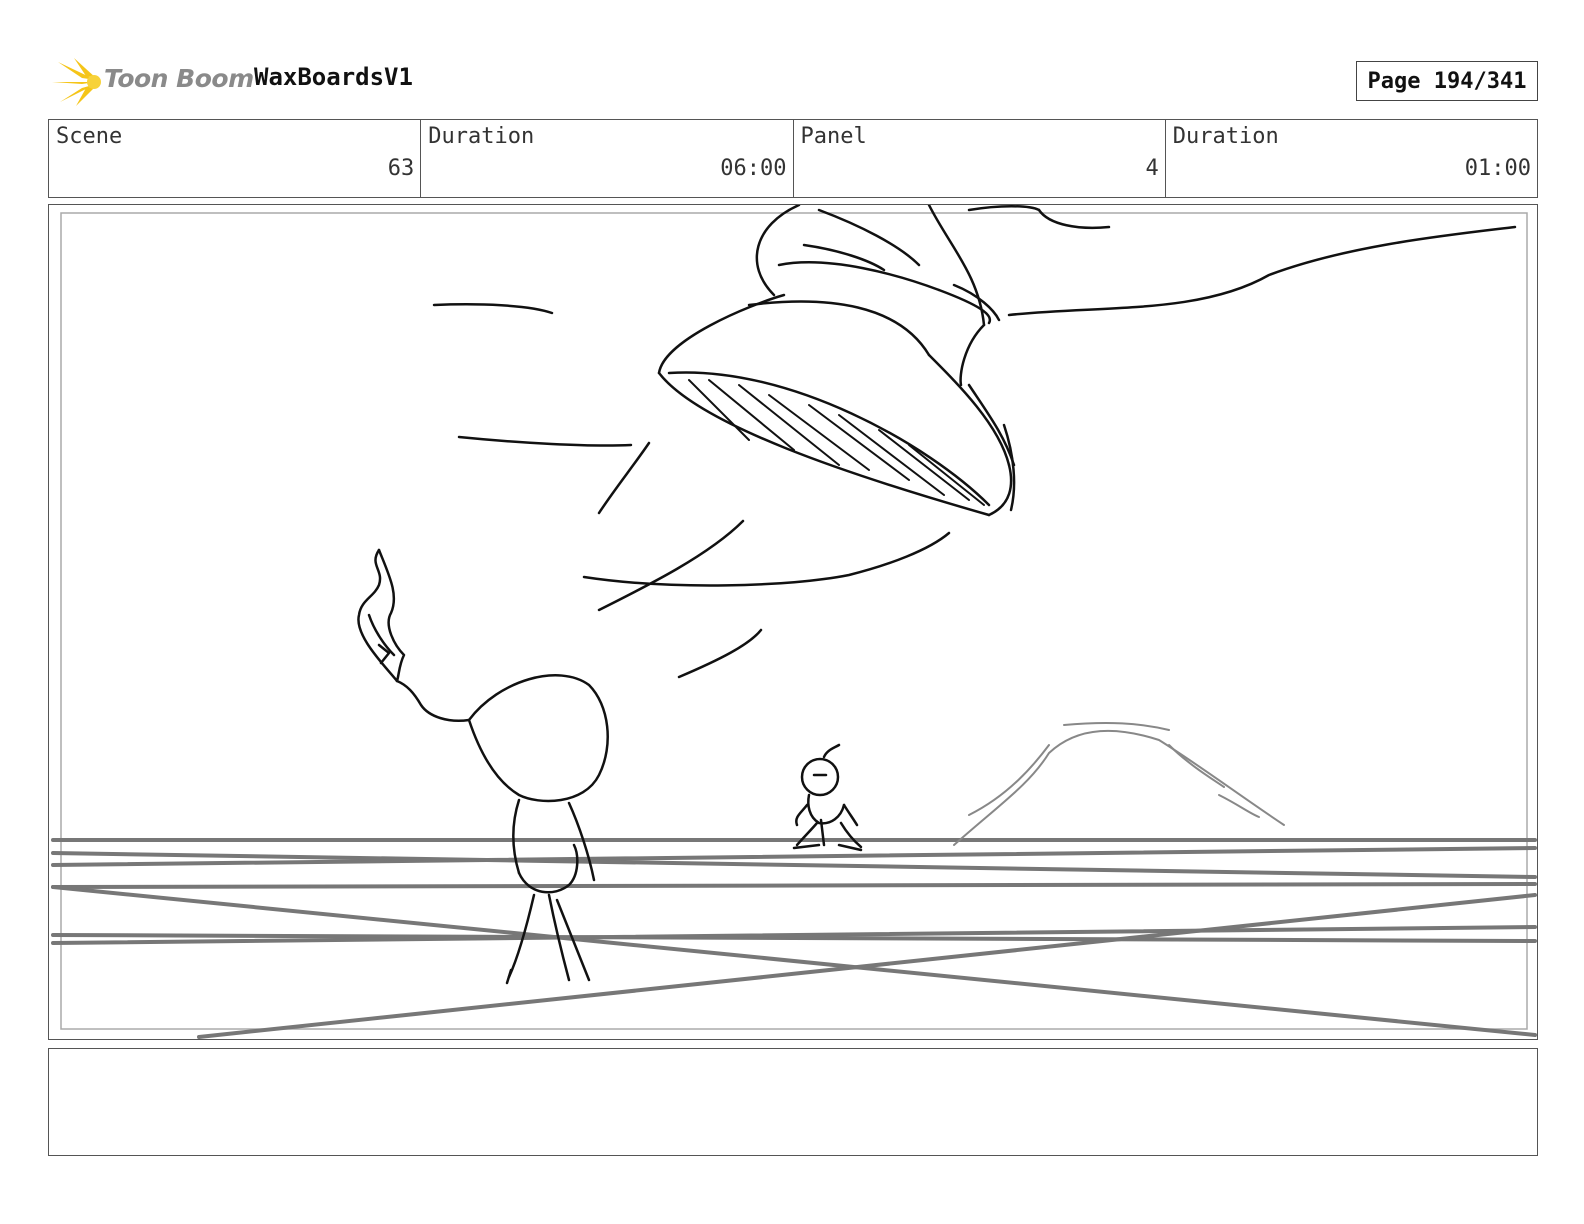 This screenshot has height=1224, width=1584. Describe the element at coordinates (793, 1102) in the screenshot. I see `panel-notes-box` at that location.